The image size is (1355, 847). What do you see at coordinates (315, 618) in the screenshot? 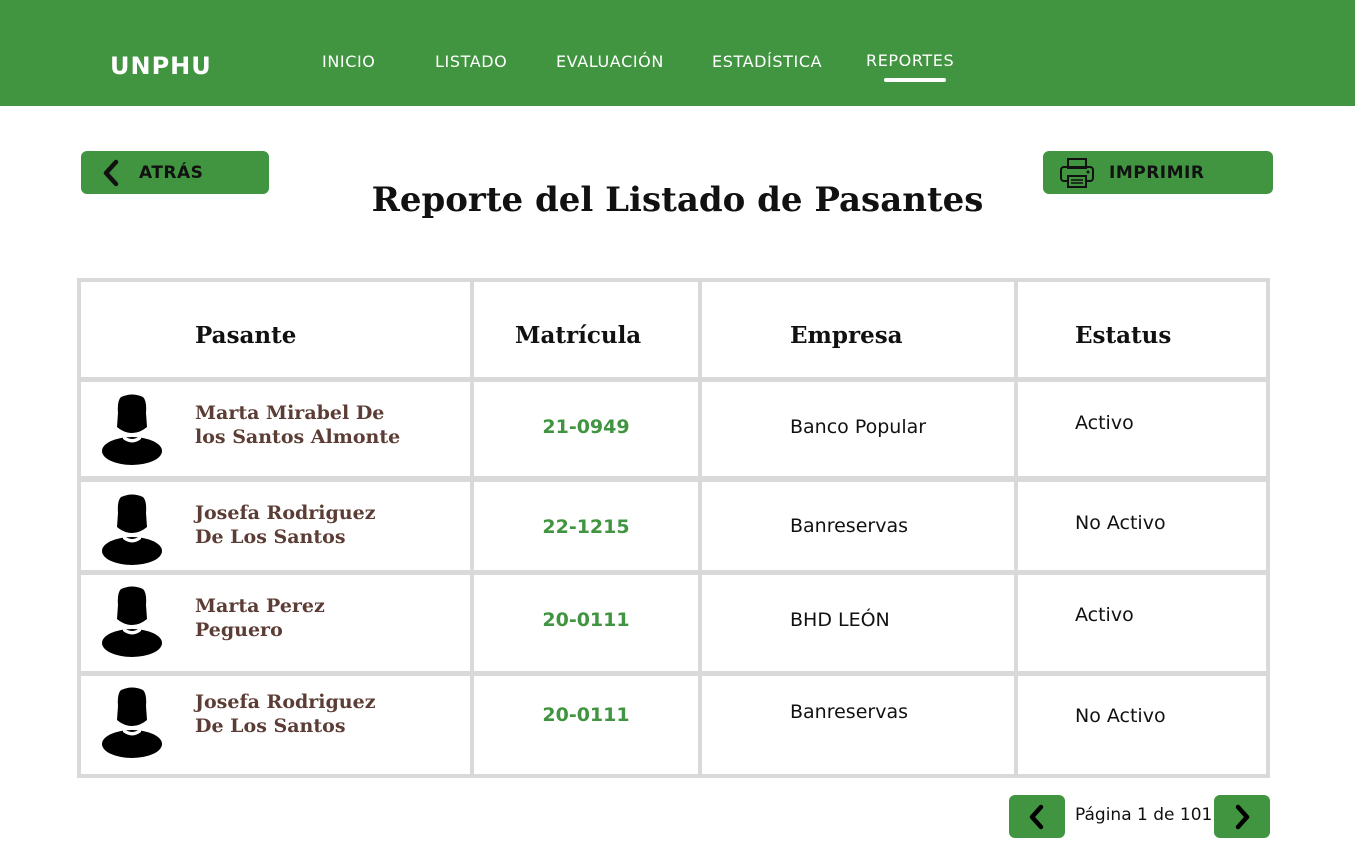
I see `intern-name: Marta Perez Peguero` at bounding box center [315, 618].